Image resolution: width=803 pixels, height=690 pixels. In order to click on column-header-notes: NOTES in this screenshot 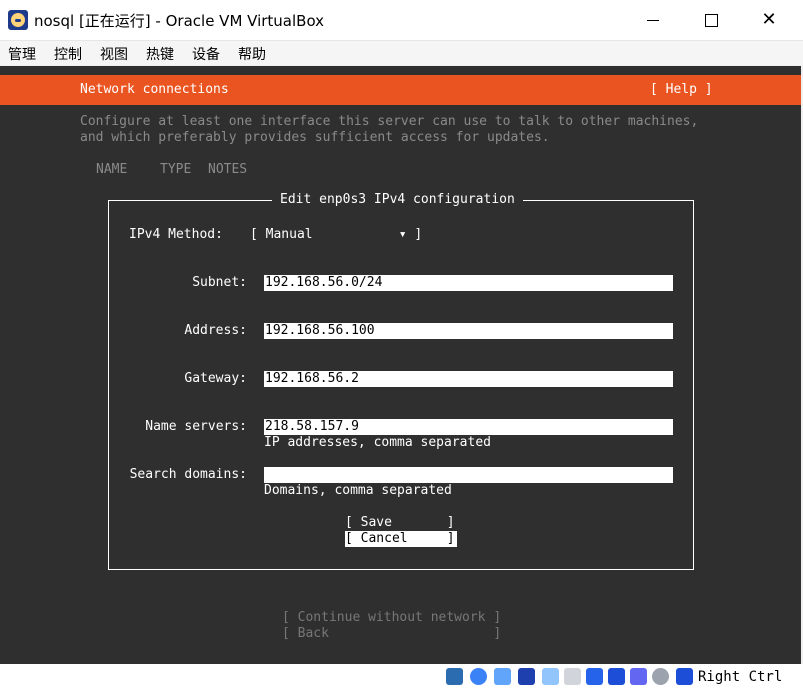, I will do `click(228, 169)`.